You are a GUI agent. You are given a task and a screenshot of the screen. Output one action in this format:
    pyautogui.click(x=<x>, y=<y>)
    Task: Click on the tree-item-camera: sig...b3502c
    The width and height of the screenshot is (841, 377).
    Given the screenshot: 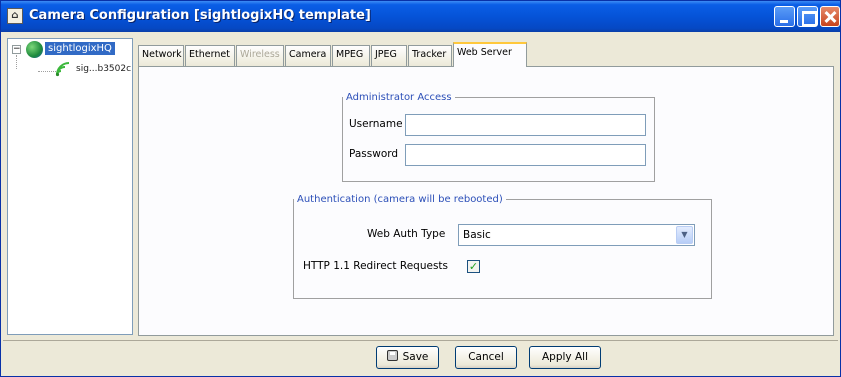 What is the action you would take?
    pyautogui.click(x=103, y=69)
    